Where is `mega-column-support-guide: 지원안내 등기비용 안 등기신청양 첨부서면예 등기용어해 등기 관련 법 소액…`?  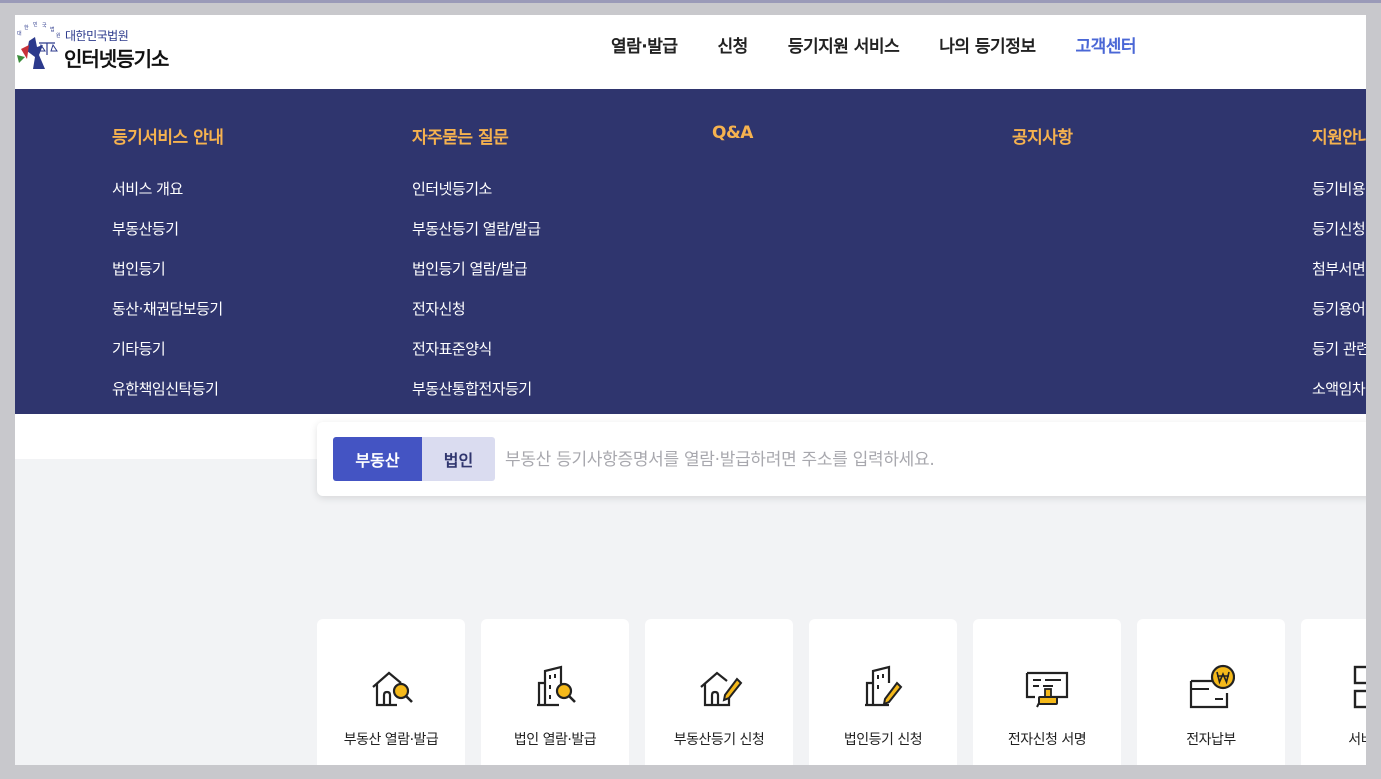
mega-column-support-guide: 지원안내 등기비용 안 등기신청양 첨부서면예 등기용어해 등기 관련 법 소액… is located at coordinates (1339, 251).